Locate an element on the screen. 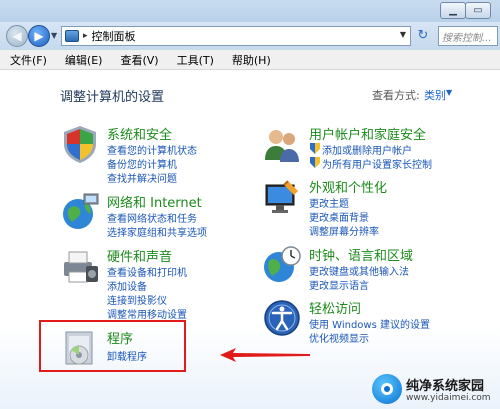 The width and height of the screenshot is (500, 409). menu-file: 文件(F) is located at coordinates (28, 60).